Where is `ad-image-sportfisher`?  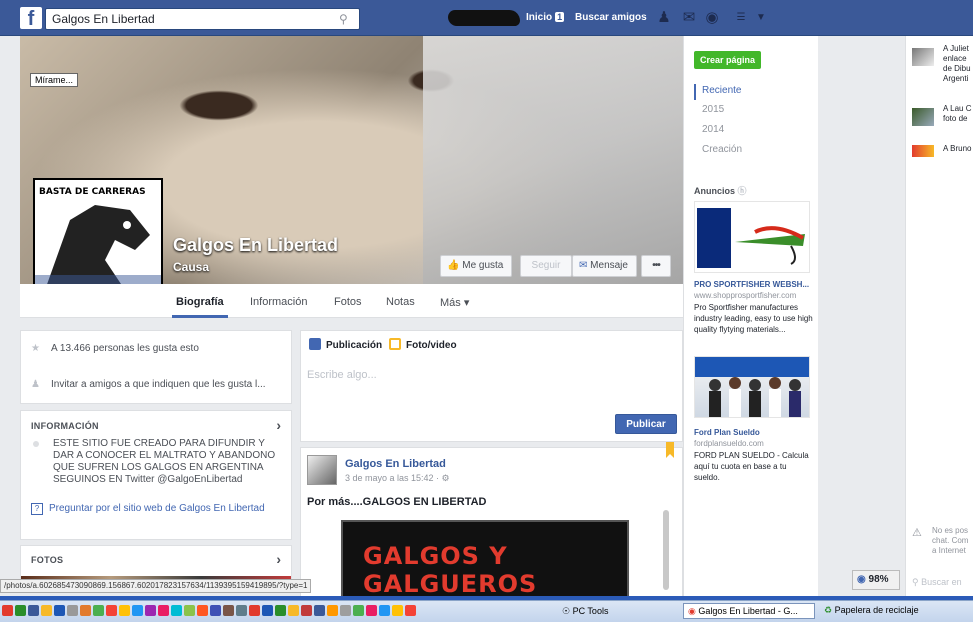 ad-image-sportfisher is located at coordinates (752, 237).